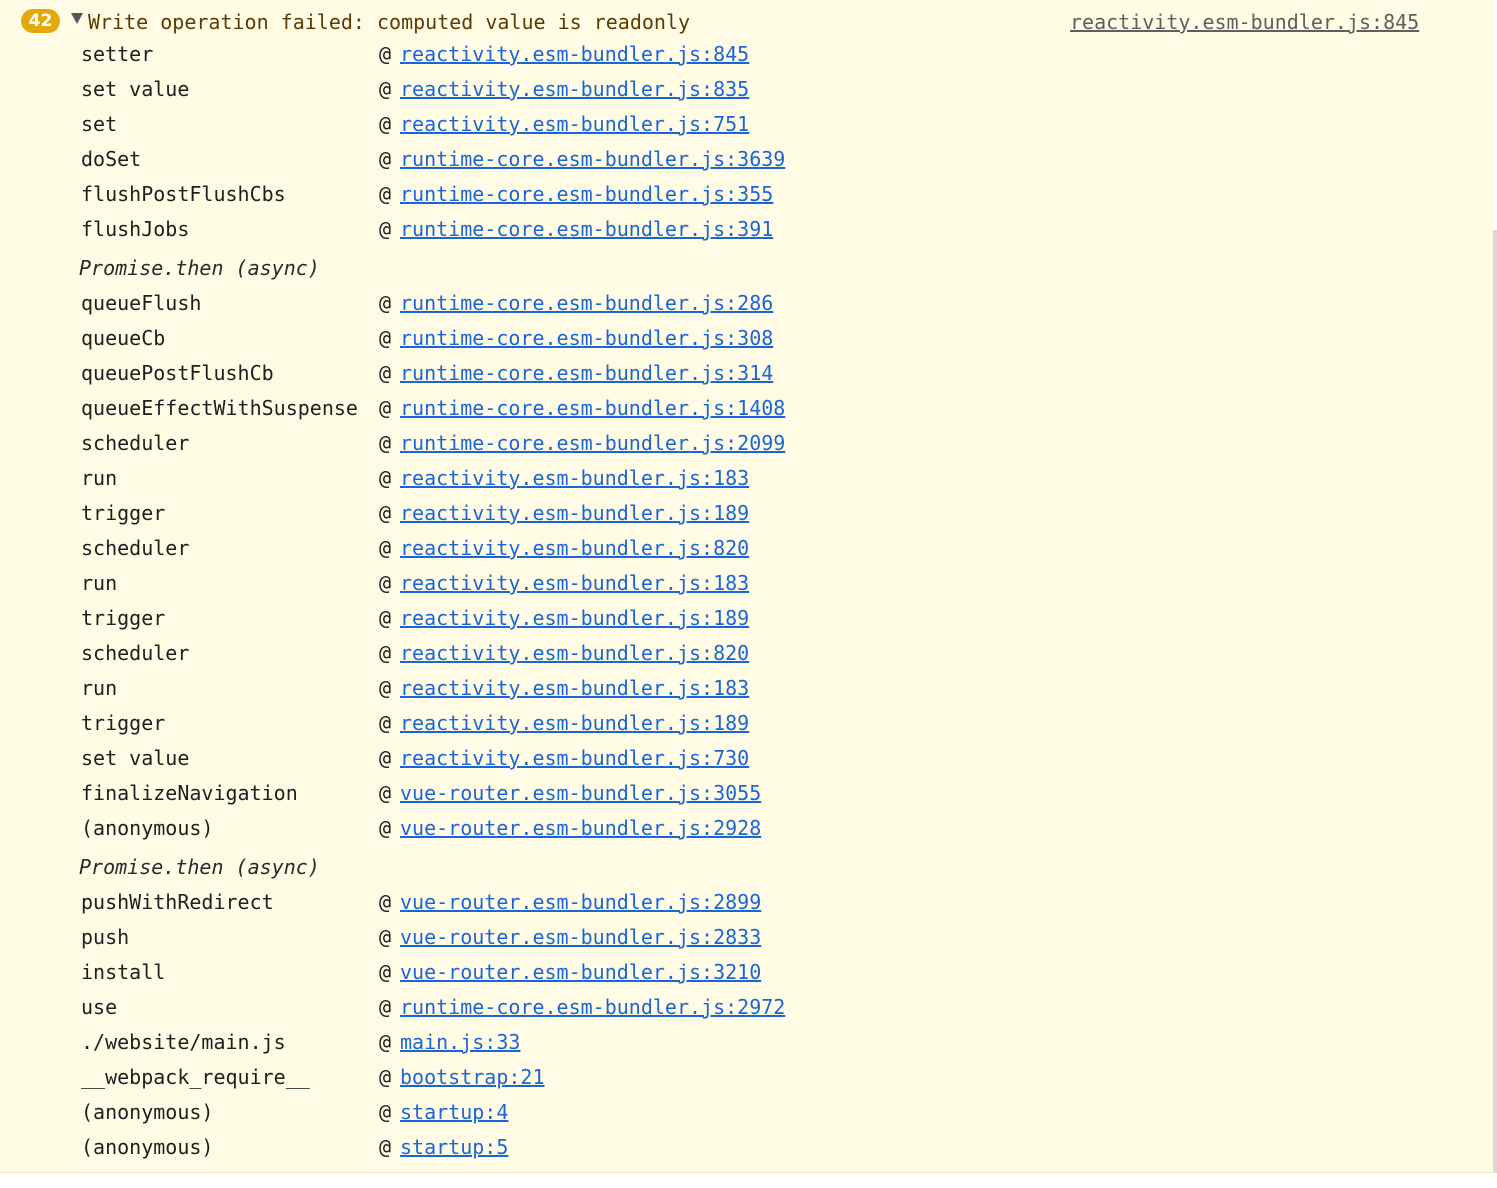  What do you see at coordinates (460, 1042) in the screenshot?
I see `frame-source-link: main.js:33` at bounding box center [460, 1042].